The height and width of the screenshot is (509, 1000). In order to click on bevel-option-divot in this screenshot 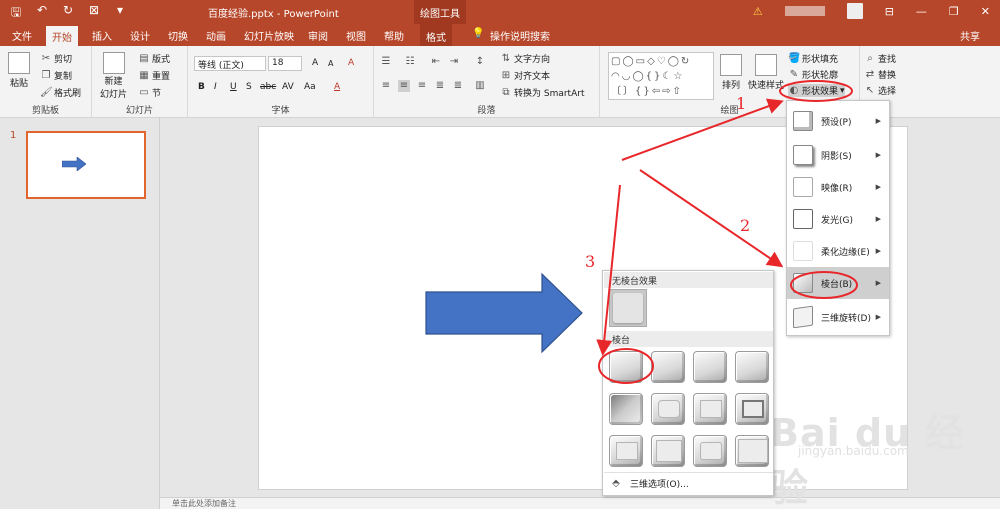, I will do `click(626, 451)`.